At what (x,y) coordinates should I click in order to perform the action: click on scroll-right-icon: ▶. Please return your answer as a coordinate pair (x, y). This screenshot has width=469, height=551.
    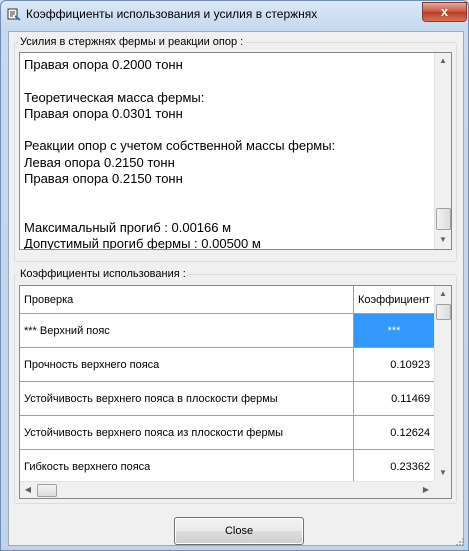
    Looking at the image, I should click on (426, 490).